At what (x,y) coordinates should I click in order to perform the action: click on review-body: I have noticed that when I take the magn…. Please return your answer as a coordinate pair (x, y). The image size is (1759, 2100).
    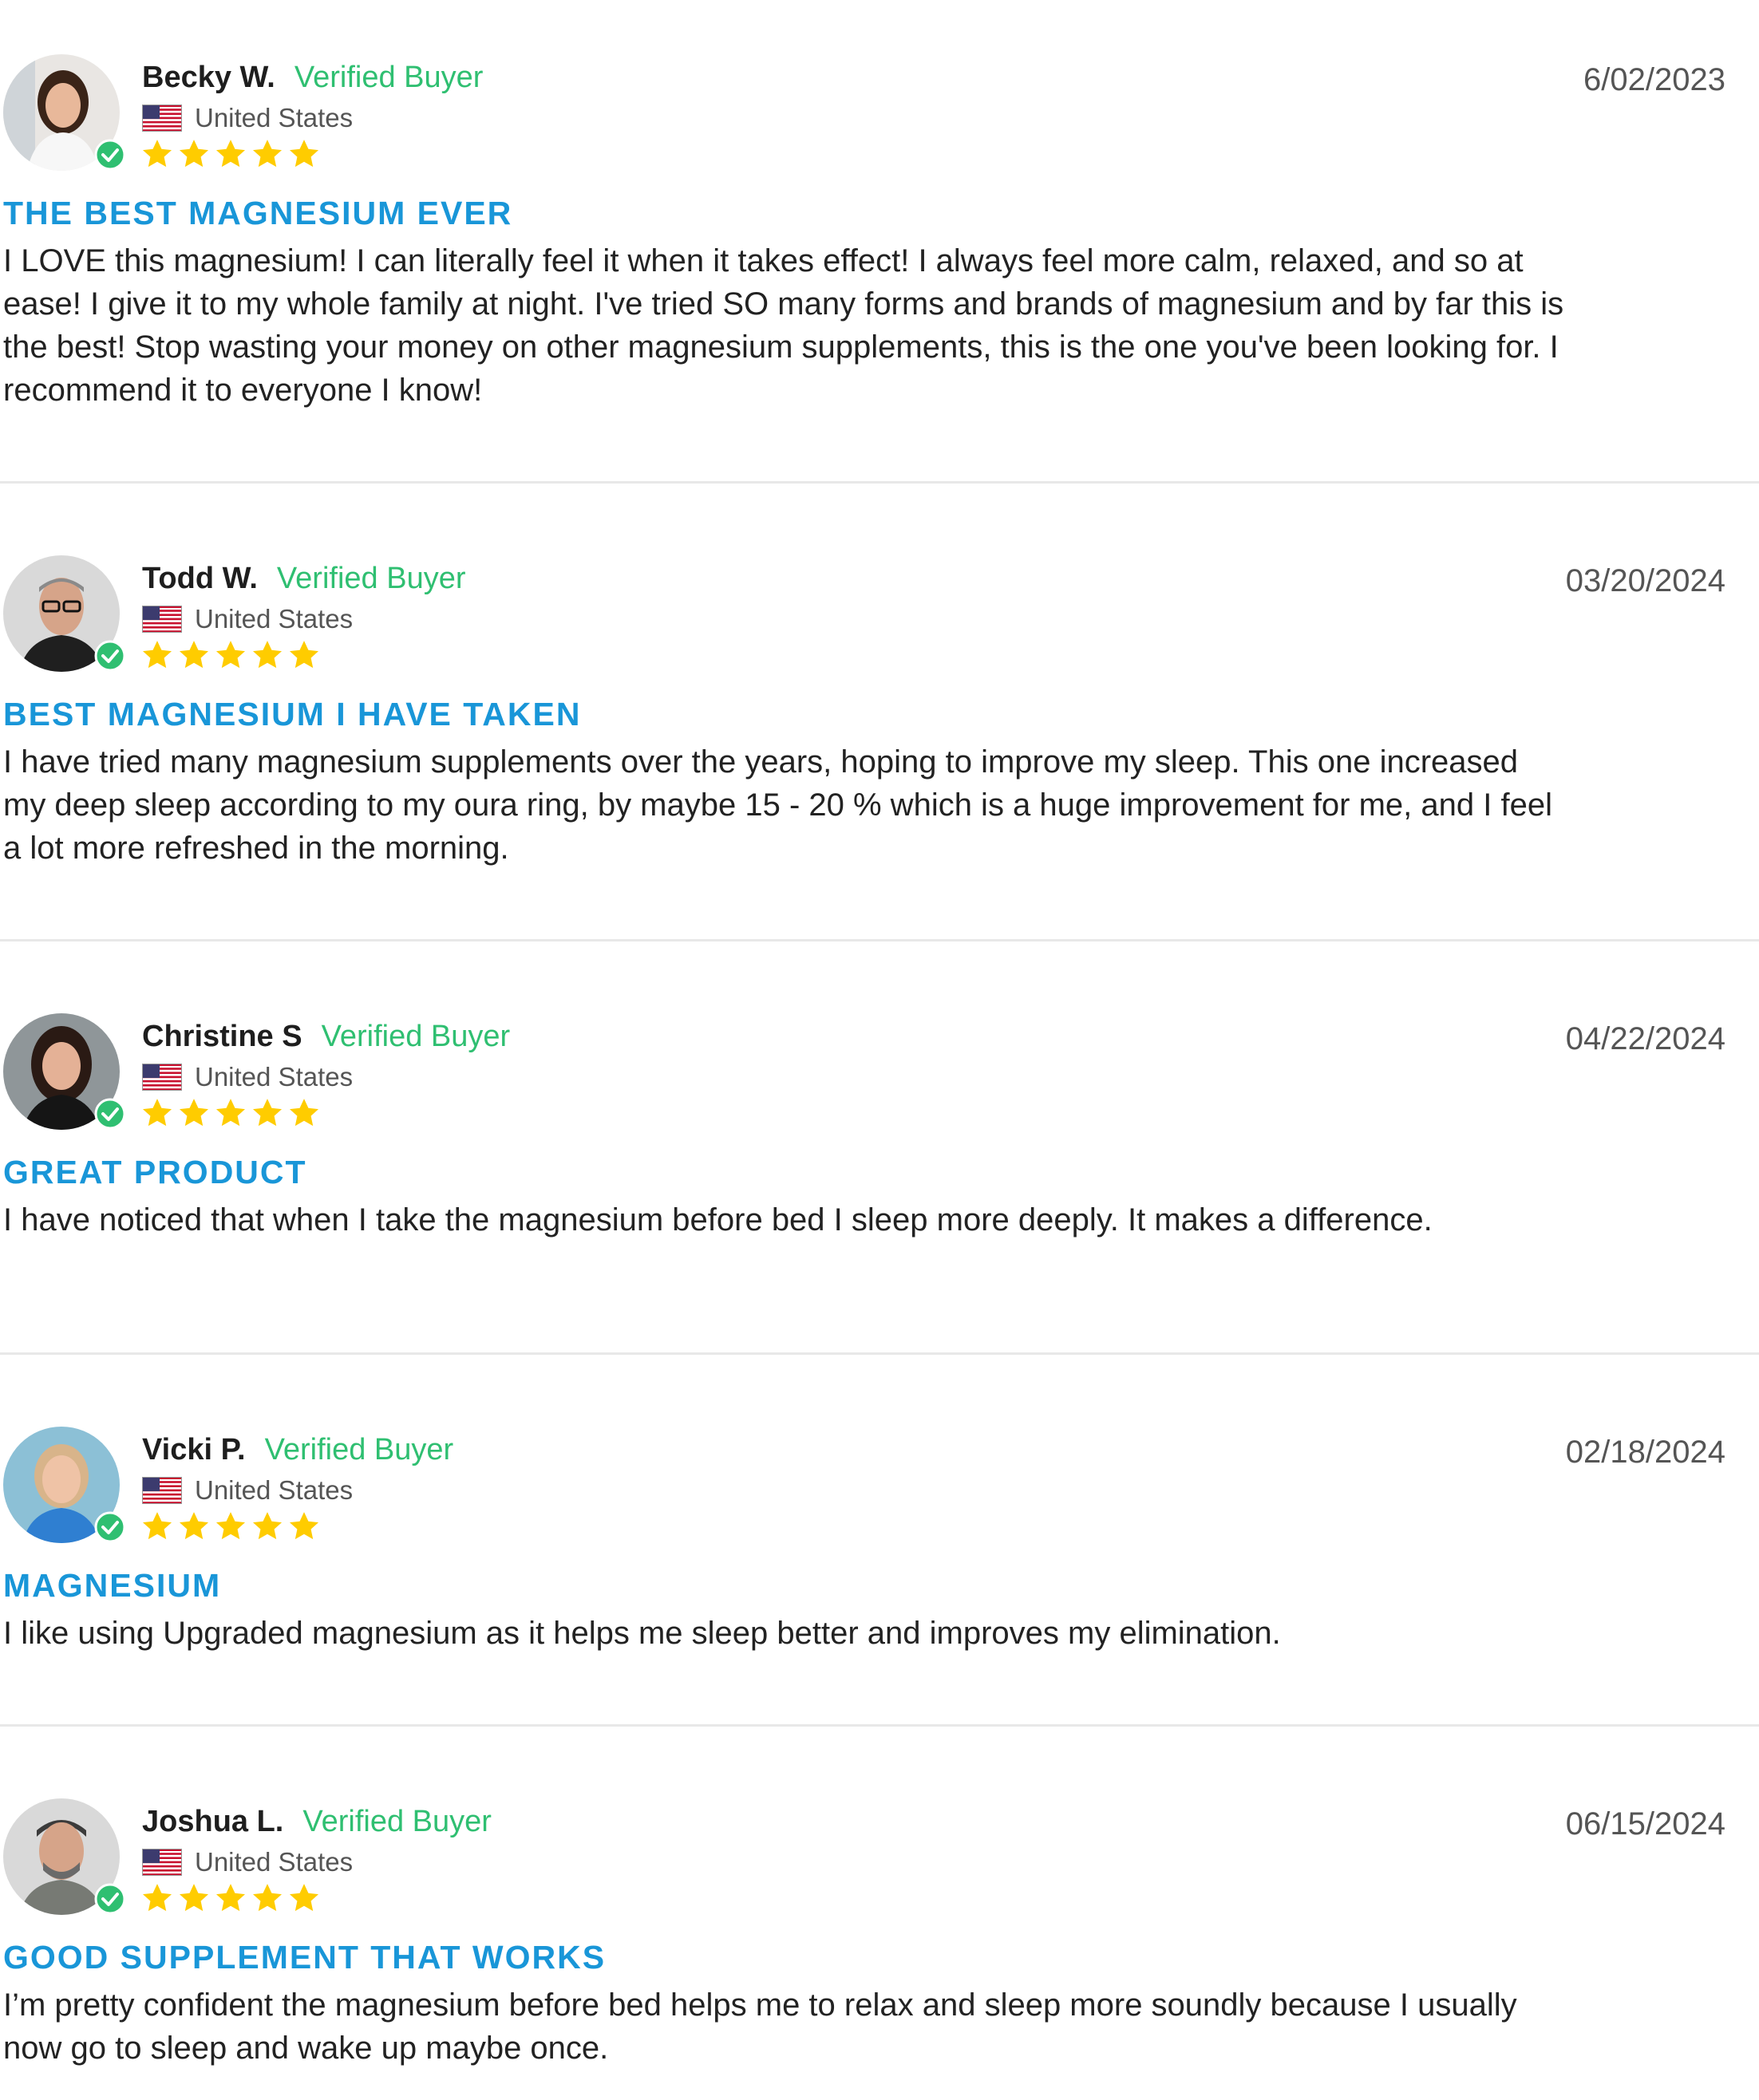
    Looking at the image, I should click on (718, 1220).